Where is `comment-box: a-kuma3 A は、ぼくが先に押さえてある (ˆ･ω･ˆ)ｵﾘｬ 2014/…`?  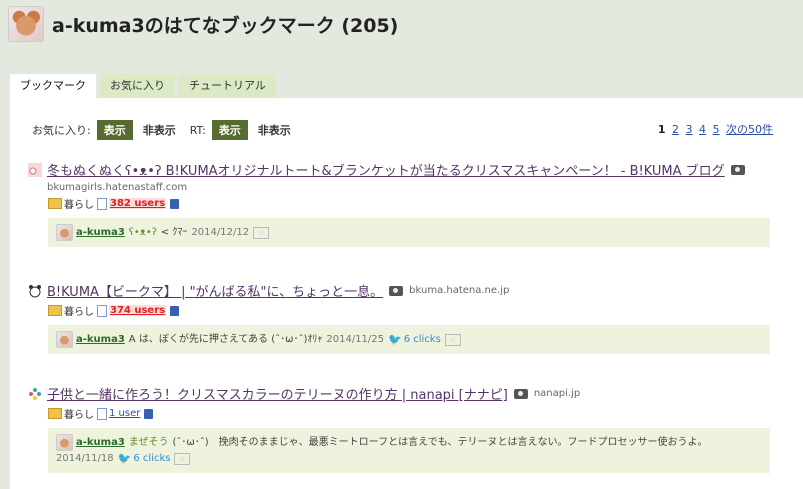 comment-box: a-kuma3 A は、ぼくが先に押さえてある (ˆ･ω･ˆ)ｵﾘｬ 2014/… is located at coordinates (409, 339).